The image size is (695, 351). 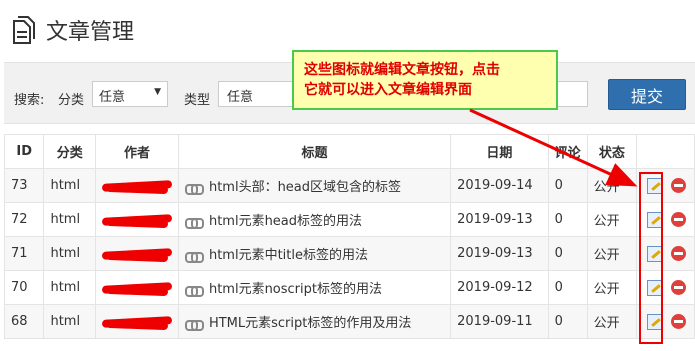 I want to click on page-header: 文章管理, so click(x=72, y=30).